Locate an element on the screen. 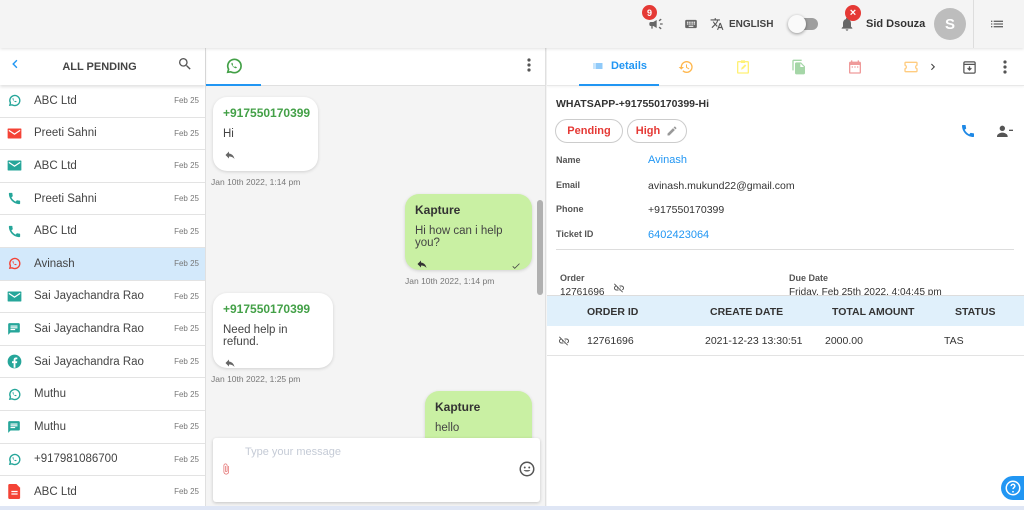 The width and height of the screenshot is (1024, 510). priority-badge: High is located at coordinates (657, 131).